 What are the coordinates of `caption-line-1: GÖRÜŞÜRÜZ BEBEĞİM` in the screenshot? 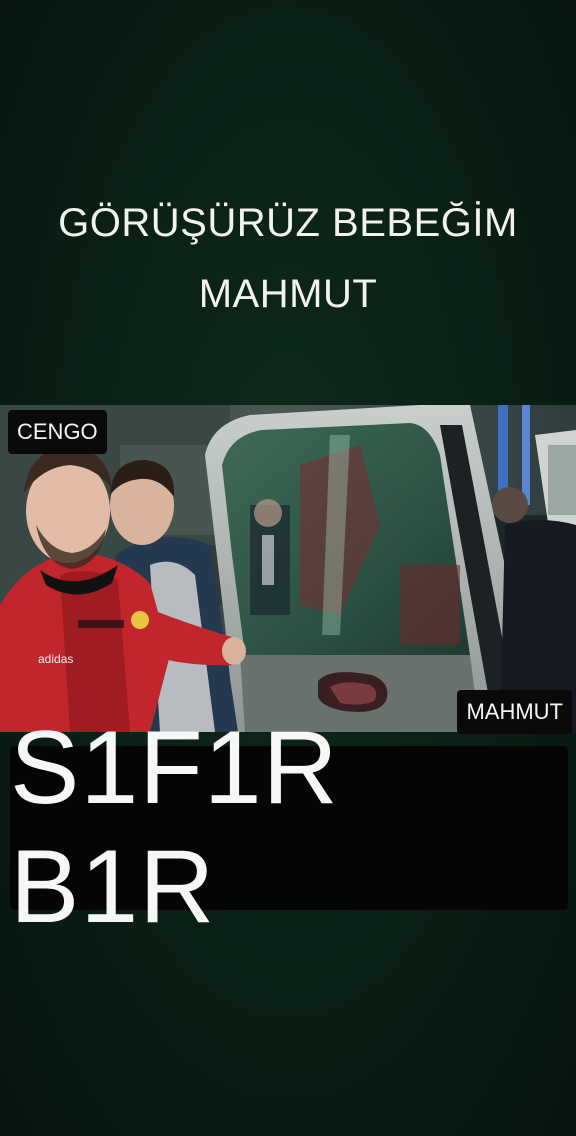 It's located at (288, 223).